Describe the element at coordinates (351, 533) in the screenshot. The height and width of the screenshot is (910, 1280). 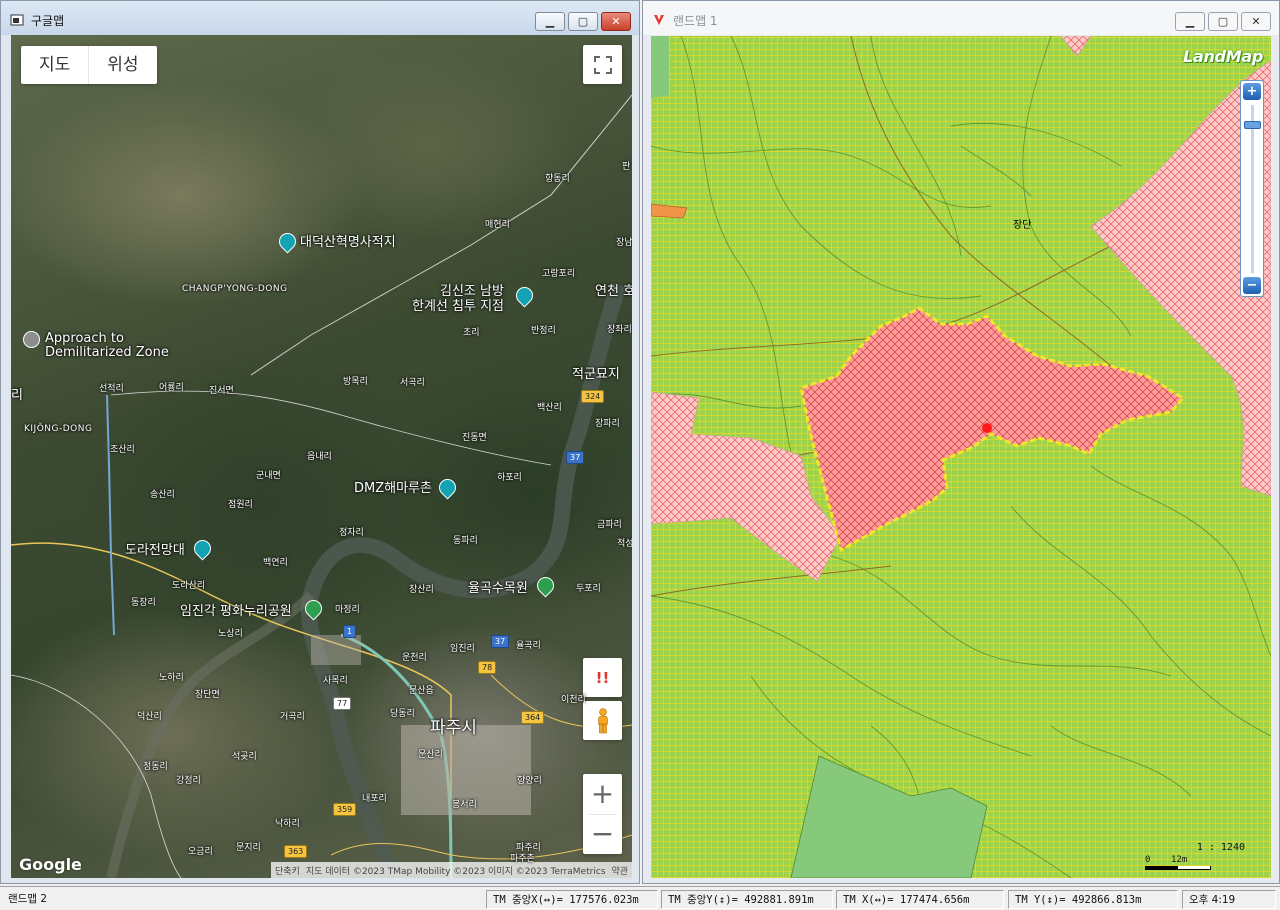
I see `place-label: 정자리` at that location.